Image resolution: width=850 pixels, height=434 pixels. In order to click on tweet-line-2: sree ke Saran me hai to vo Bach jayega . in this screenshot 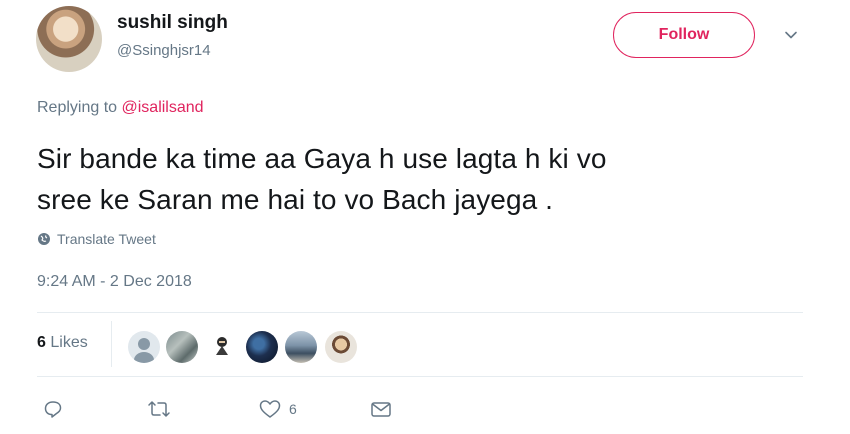, I will do `click(295, 199)`.